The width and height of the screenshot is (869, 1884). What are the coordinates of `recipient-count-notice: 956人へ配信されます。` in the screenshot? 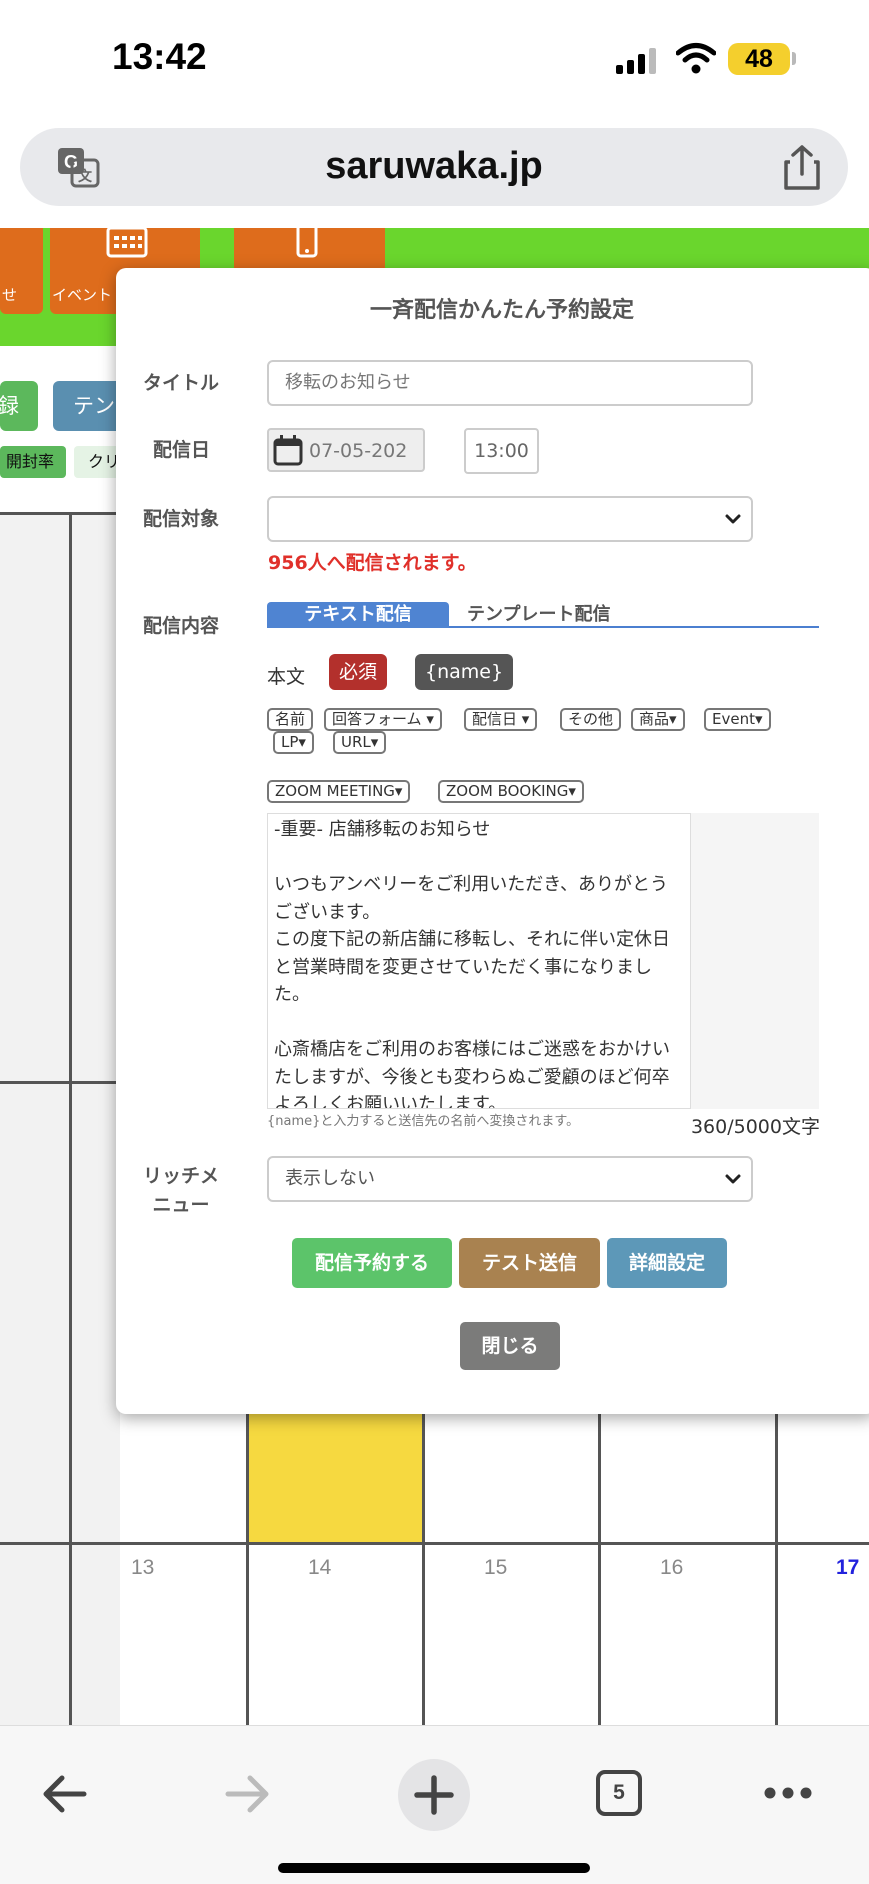 It's located at (372, 563).